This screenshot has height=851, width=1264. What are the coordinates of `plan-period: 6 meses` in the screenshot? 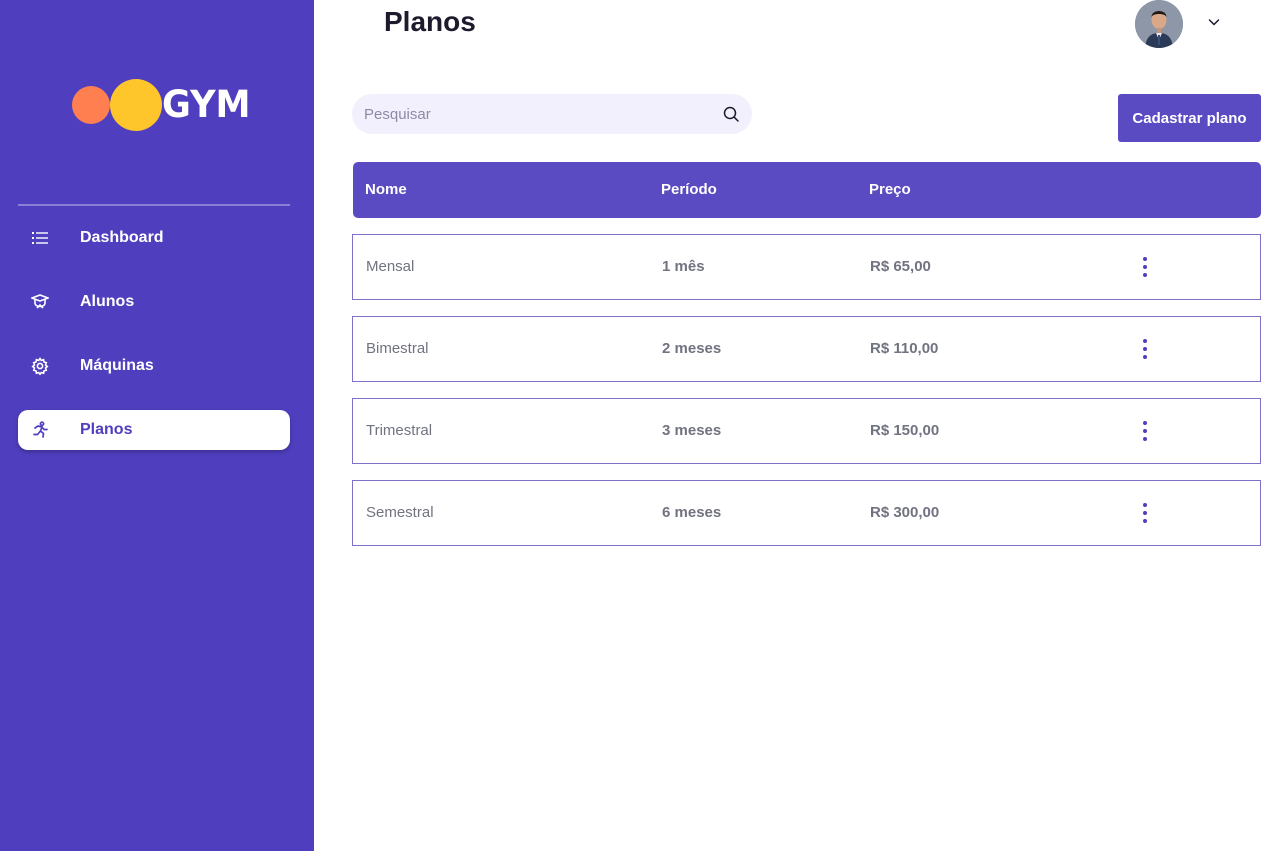 It's located at (692, 512).